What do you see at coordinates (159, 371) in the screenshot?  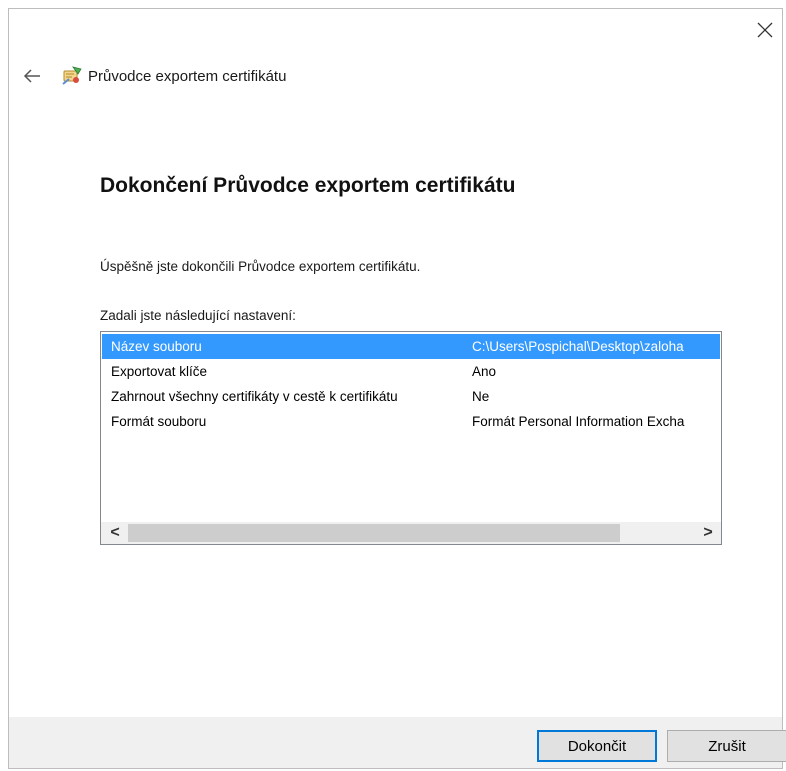 I see `setting-name: Exportovat klíče` at bounding box center [159, 371].